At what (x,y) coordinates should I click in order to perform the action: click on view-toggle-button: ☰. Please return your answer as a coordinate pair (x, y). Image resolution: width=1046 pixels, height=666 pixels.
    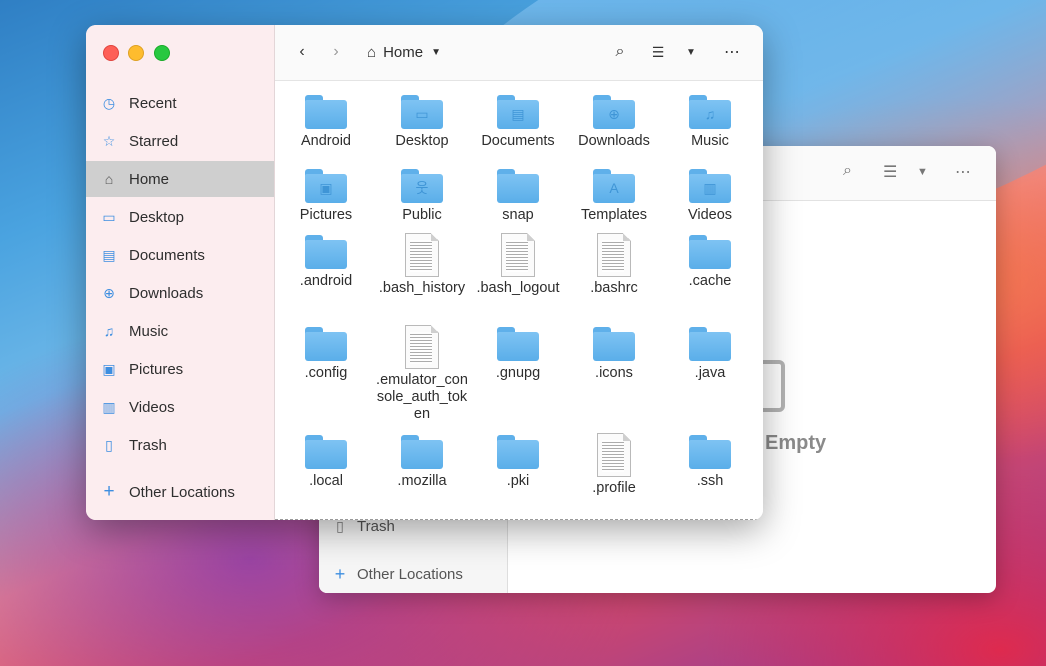
    Looking at the image, I should click on (658, 52).